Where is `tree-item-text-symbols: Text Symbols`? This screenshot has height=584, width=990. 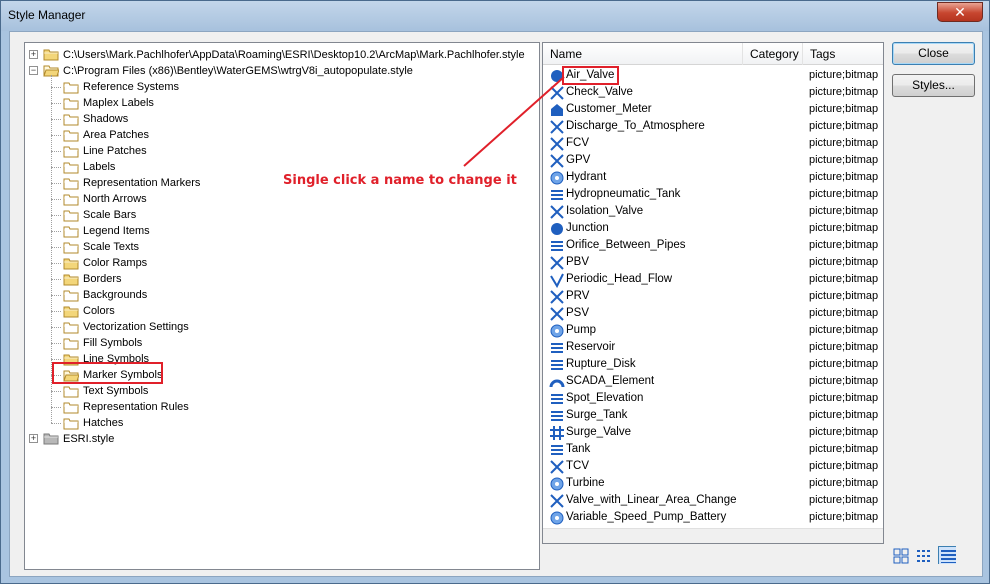 tree-item-text-symbols: Text Symbols is located at coordinates (115, 391).